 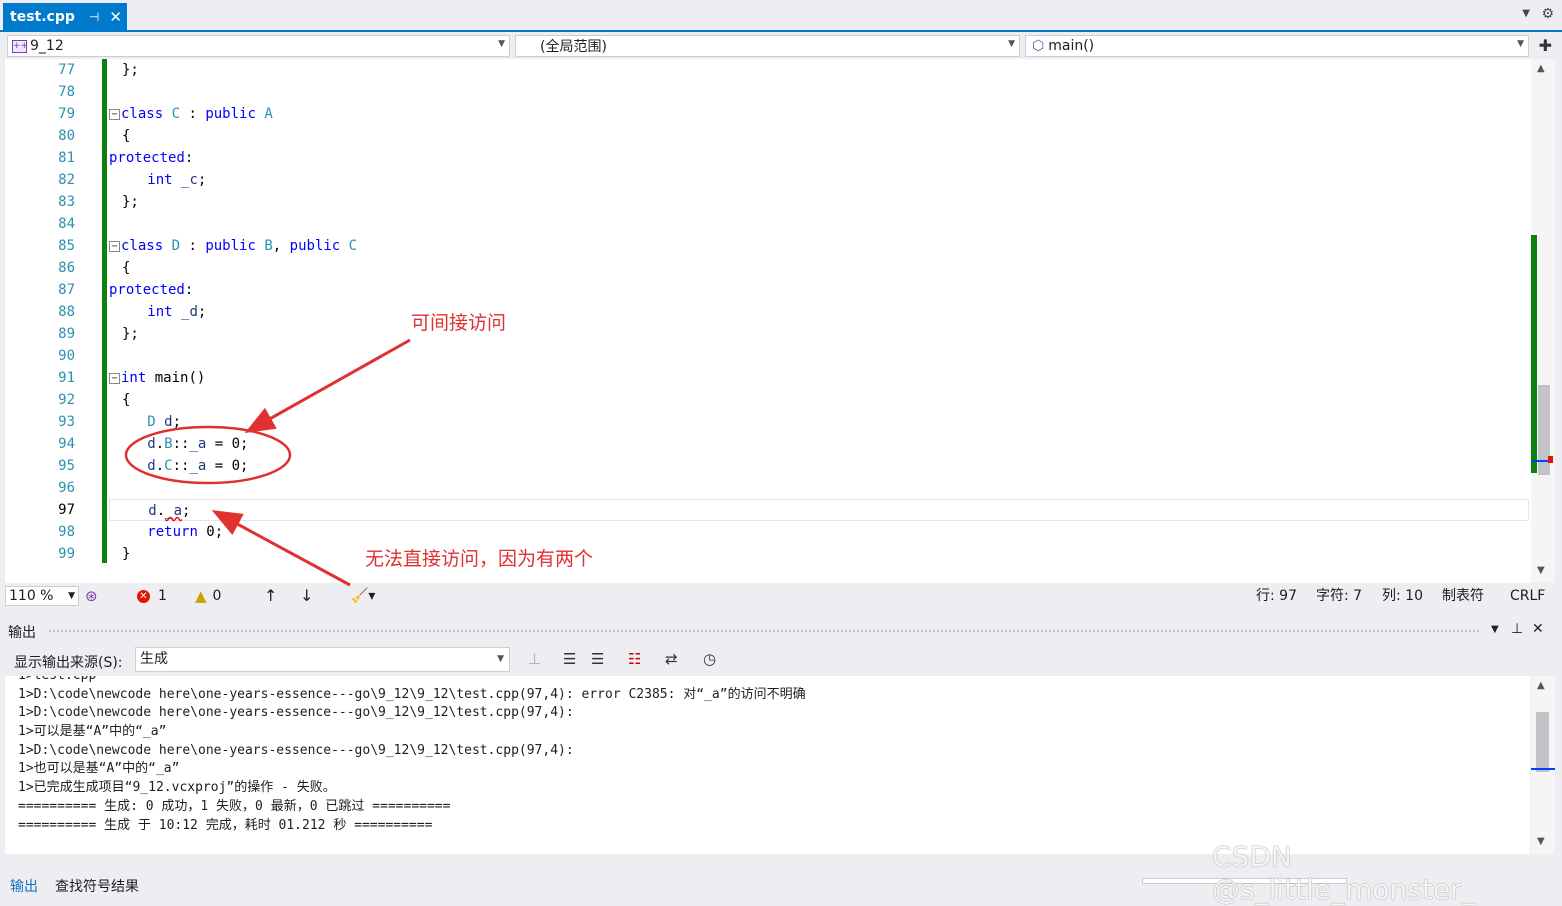 I want to click on split-window-icon: ✚, so click(x=1545, y=45).